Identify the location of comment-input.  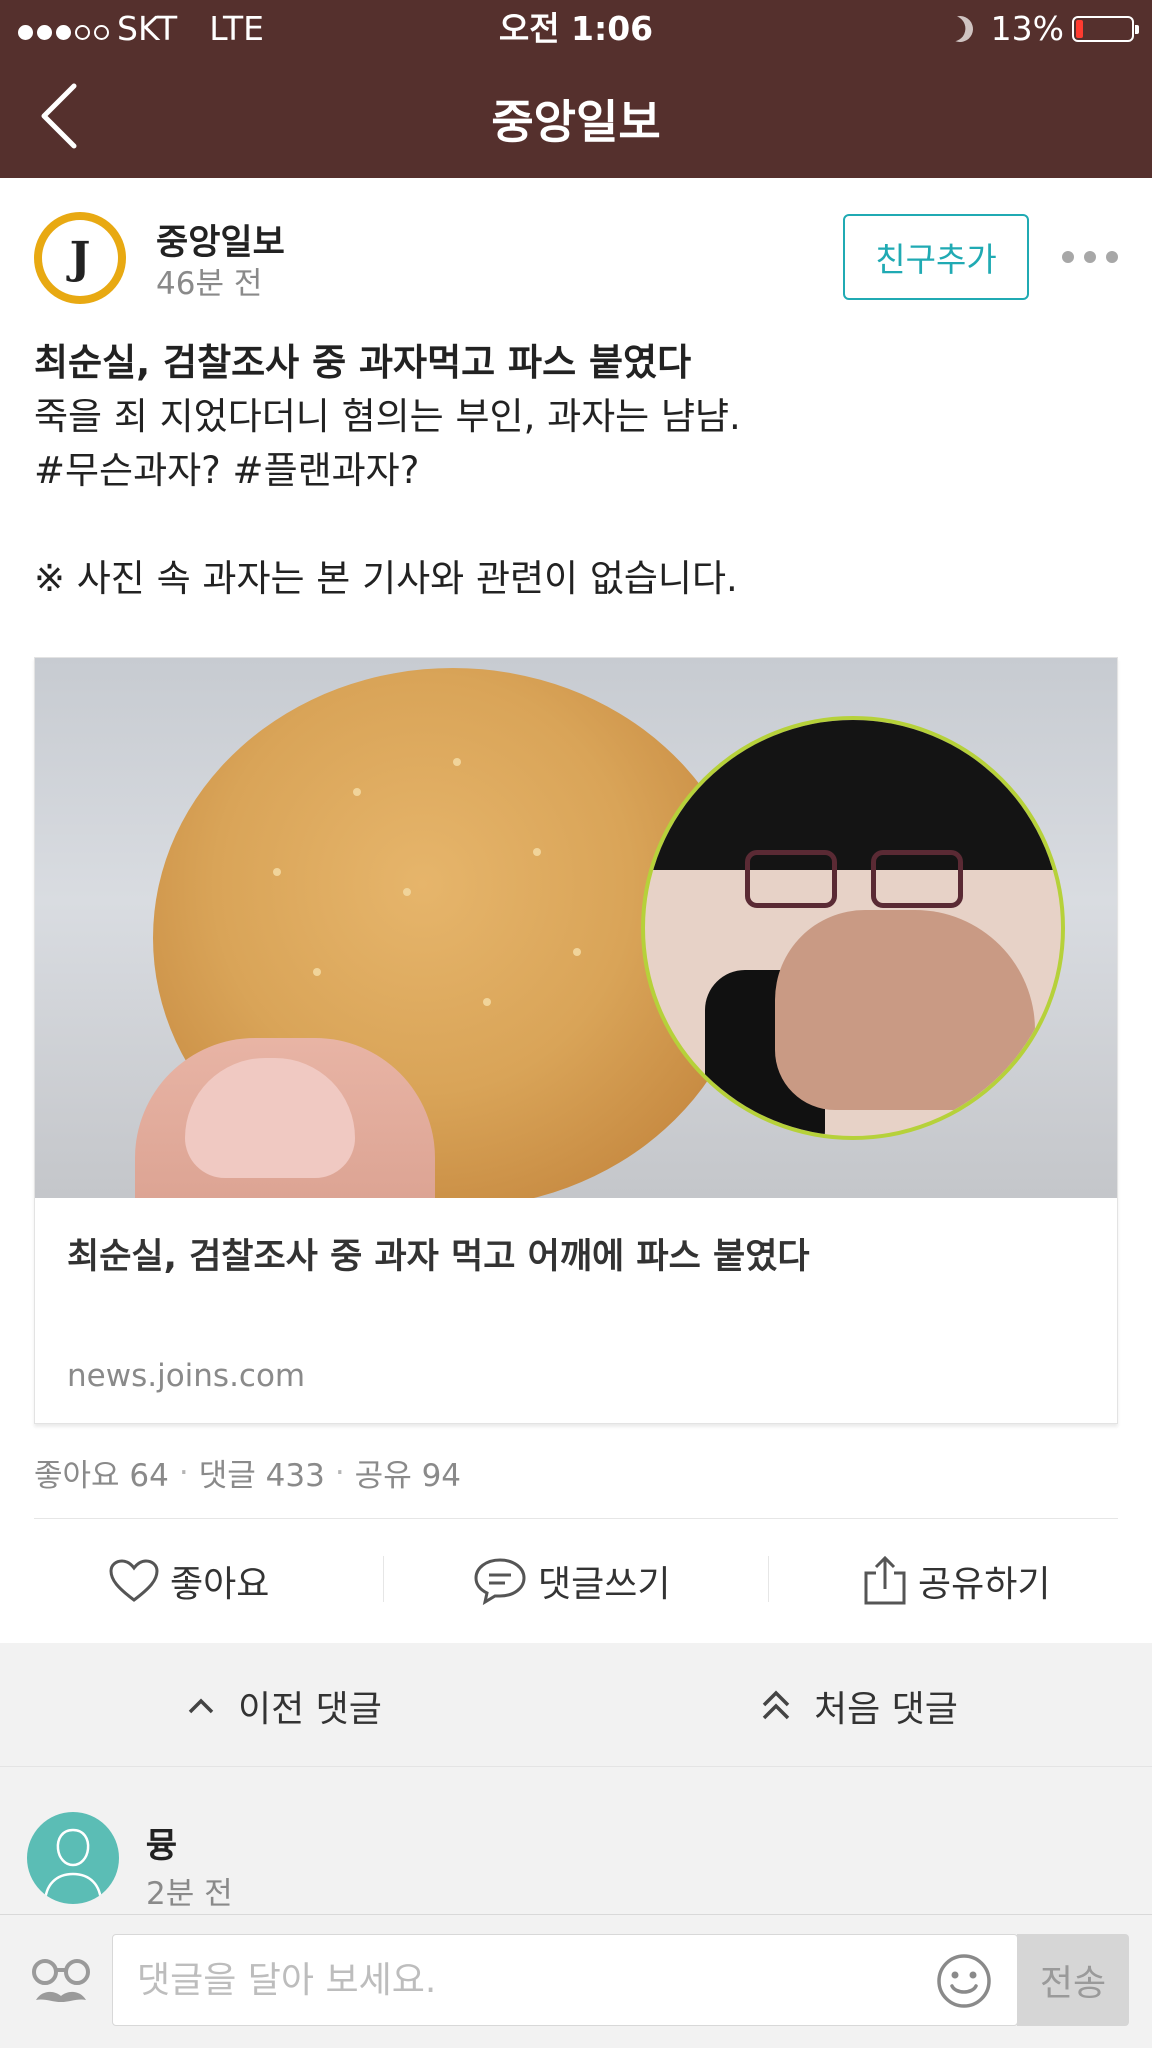
(565, 1980).